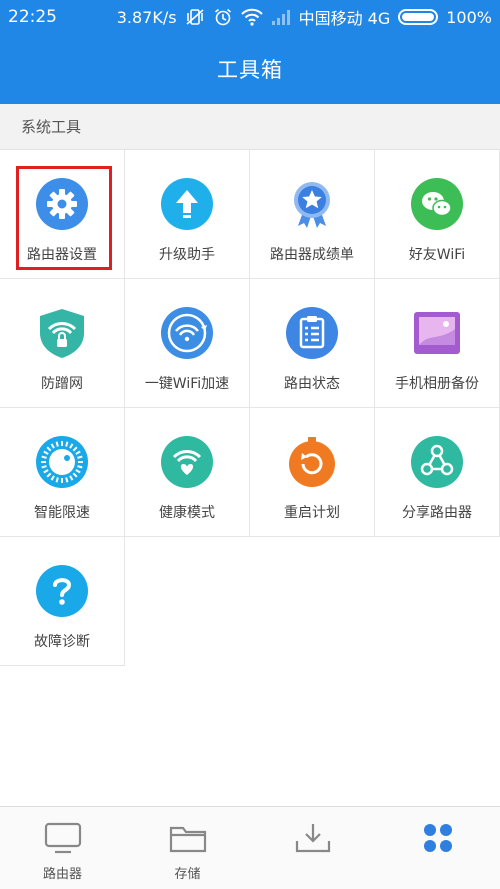 The image size is (500, 889). I want to click on nav-item-download-tray, so click(312, 848).